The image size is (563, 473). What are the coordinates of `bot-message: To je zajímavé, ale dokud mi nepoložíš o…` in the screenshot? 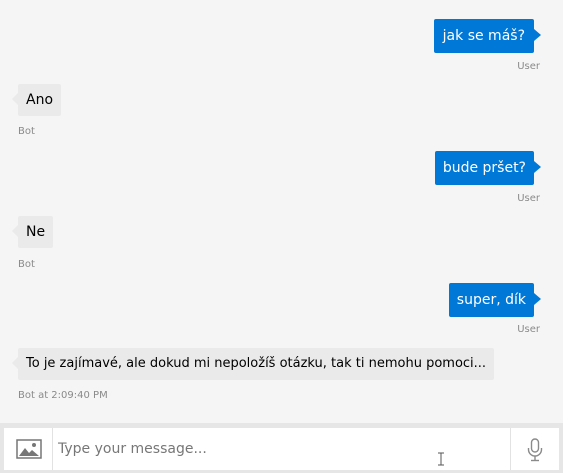 It's located at (253, 364).